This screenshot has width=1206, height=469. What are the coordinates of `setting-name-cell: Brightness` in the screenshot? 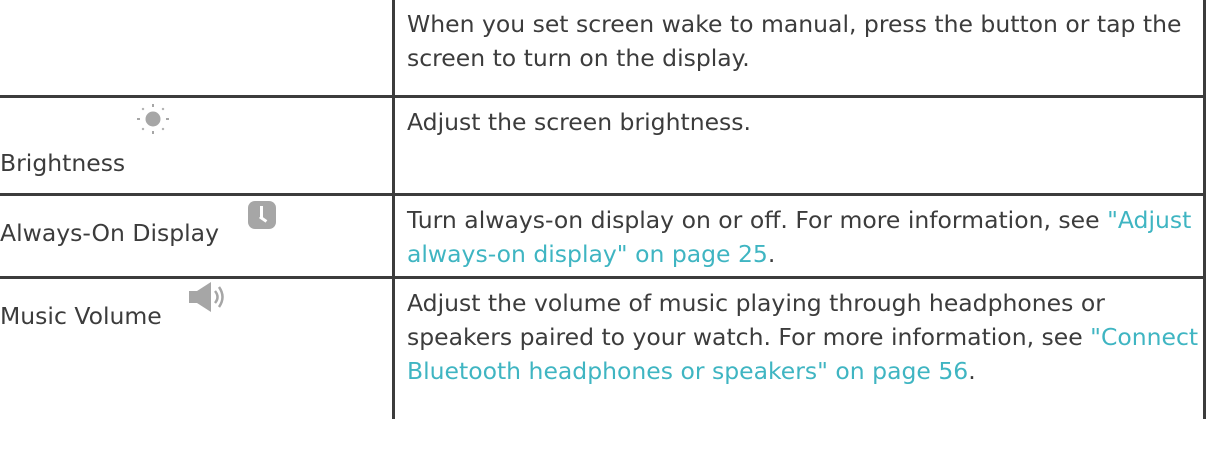 It's located at (197, 145).